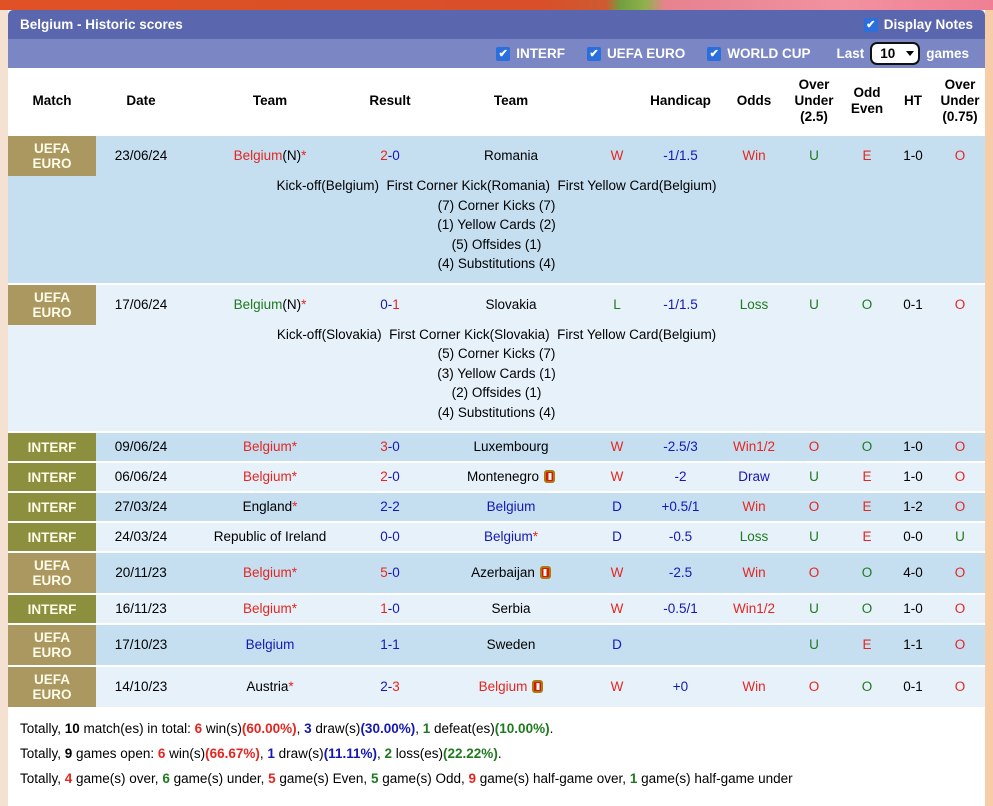 The width and height of the screenshot is (993, 806). What do you see at coordinates (503, 53) in the screenshot?
I see `interf-checkbox-icon` at bounding box center [503, 53].